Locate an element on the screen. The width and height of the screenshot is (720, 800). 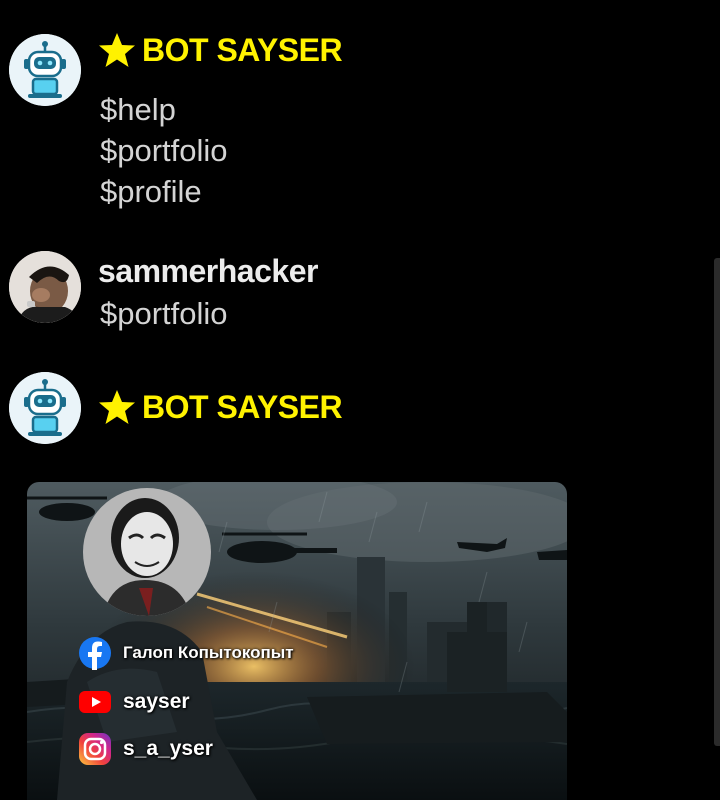
social-youtube: sayser is located at coordinates (133, 702).